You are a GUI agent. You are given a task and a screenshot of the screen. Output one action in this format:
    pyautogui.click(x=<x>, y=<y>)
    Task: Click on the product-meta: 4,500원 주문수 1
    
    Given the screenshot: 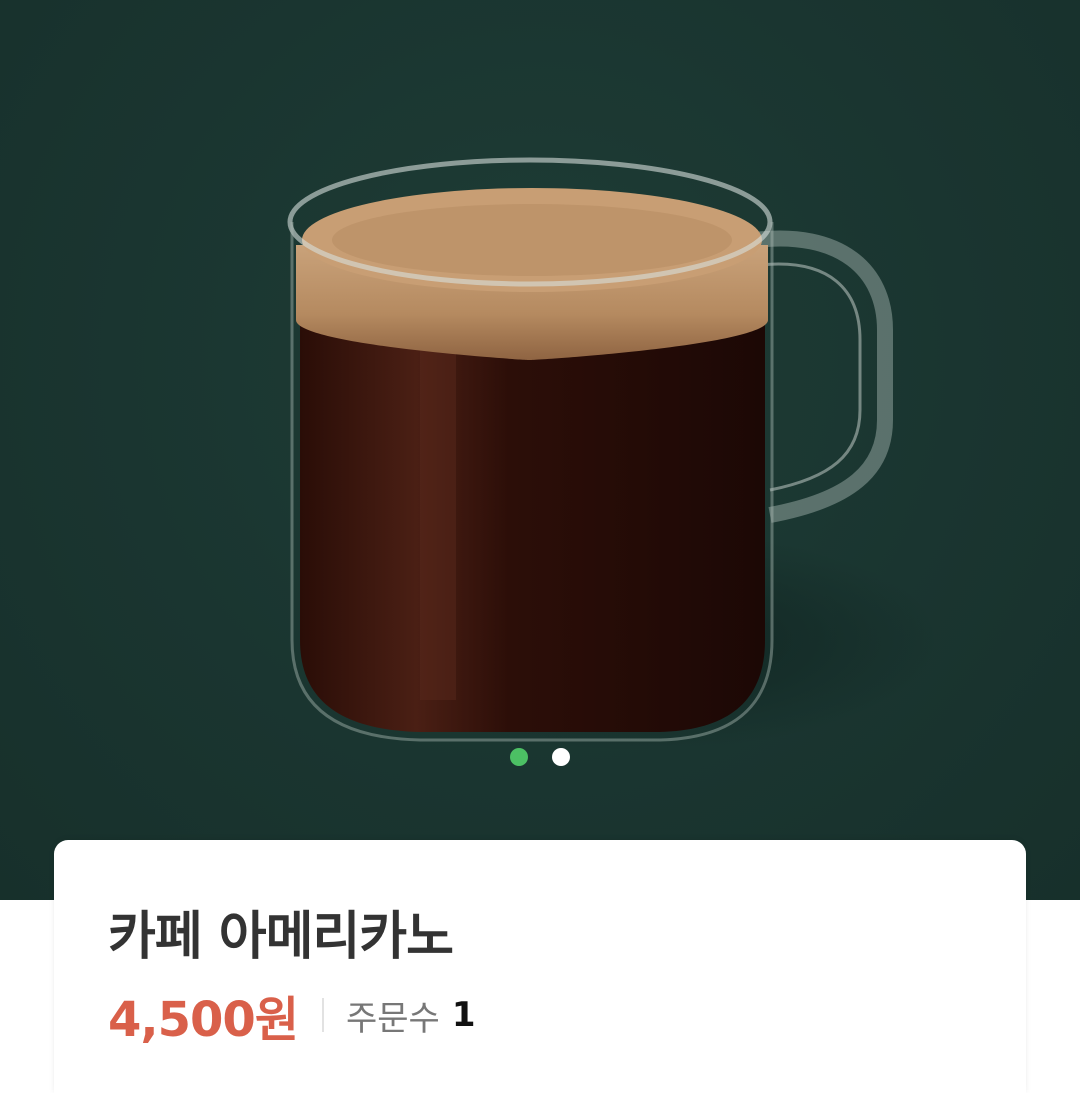 What is the action you would take?
    pyautogui.click(x=292, y=1015)
    